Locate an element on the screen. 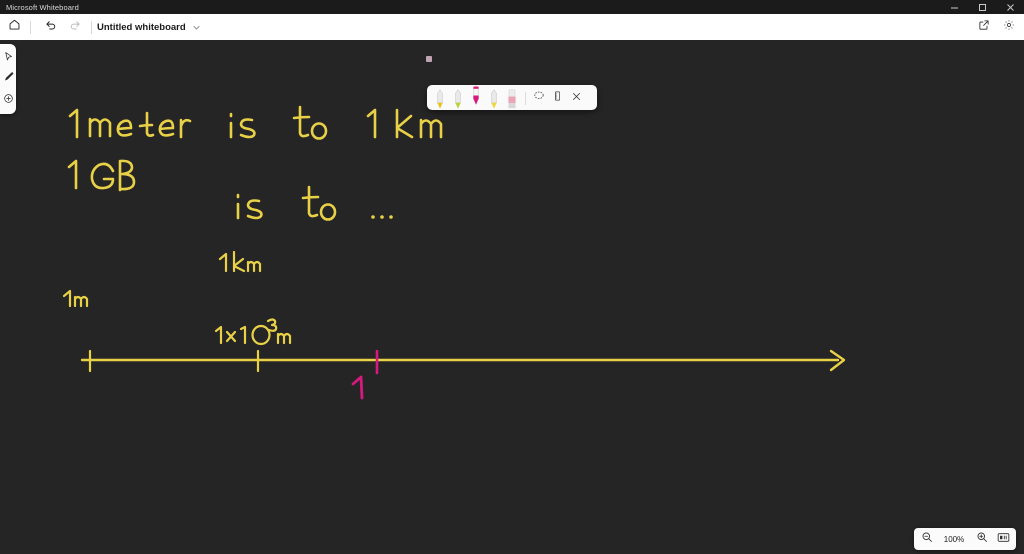 The width and height of the screenshot is (1024, 554). window-title-bar: Microsoft Whiteboard is located at coordinates (512, 7).